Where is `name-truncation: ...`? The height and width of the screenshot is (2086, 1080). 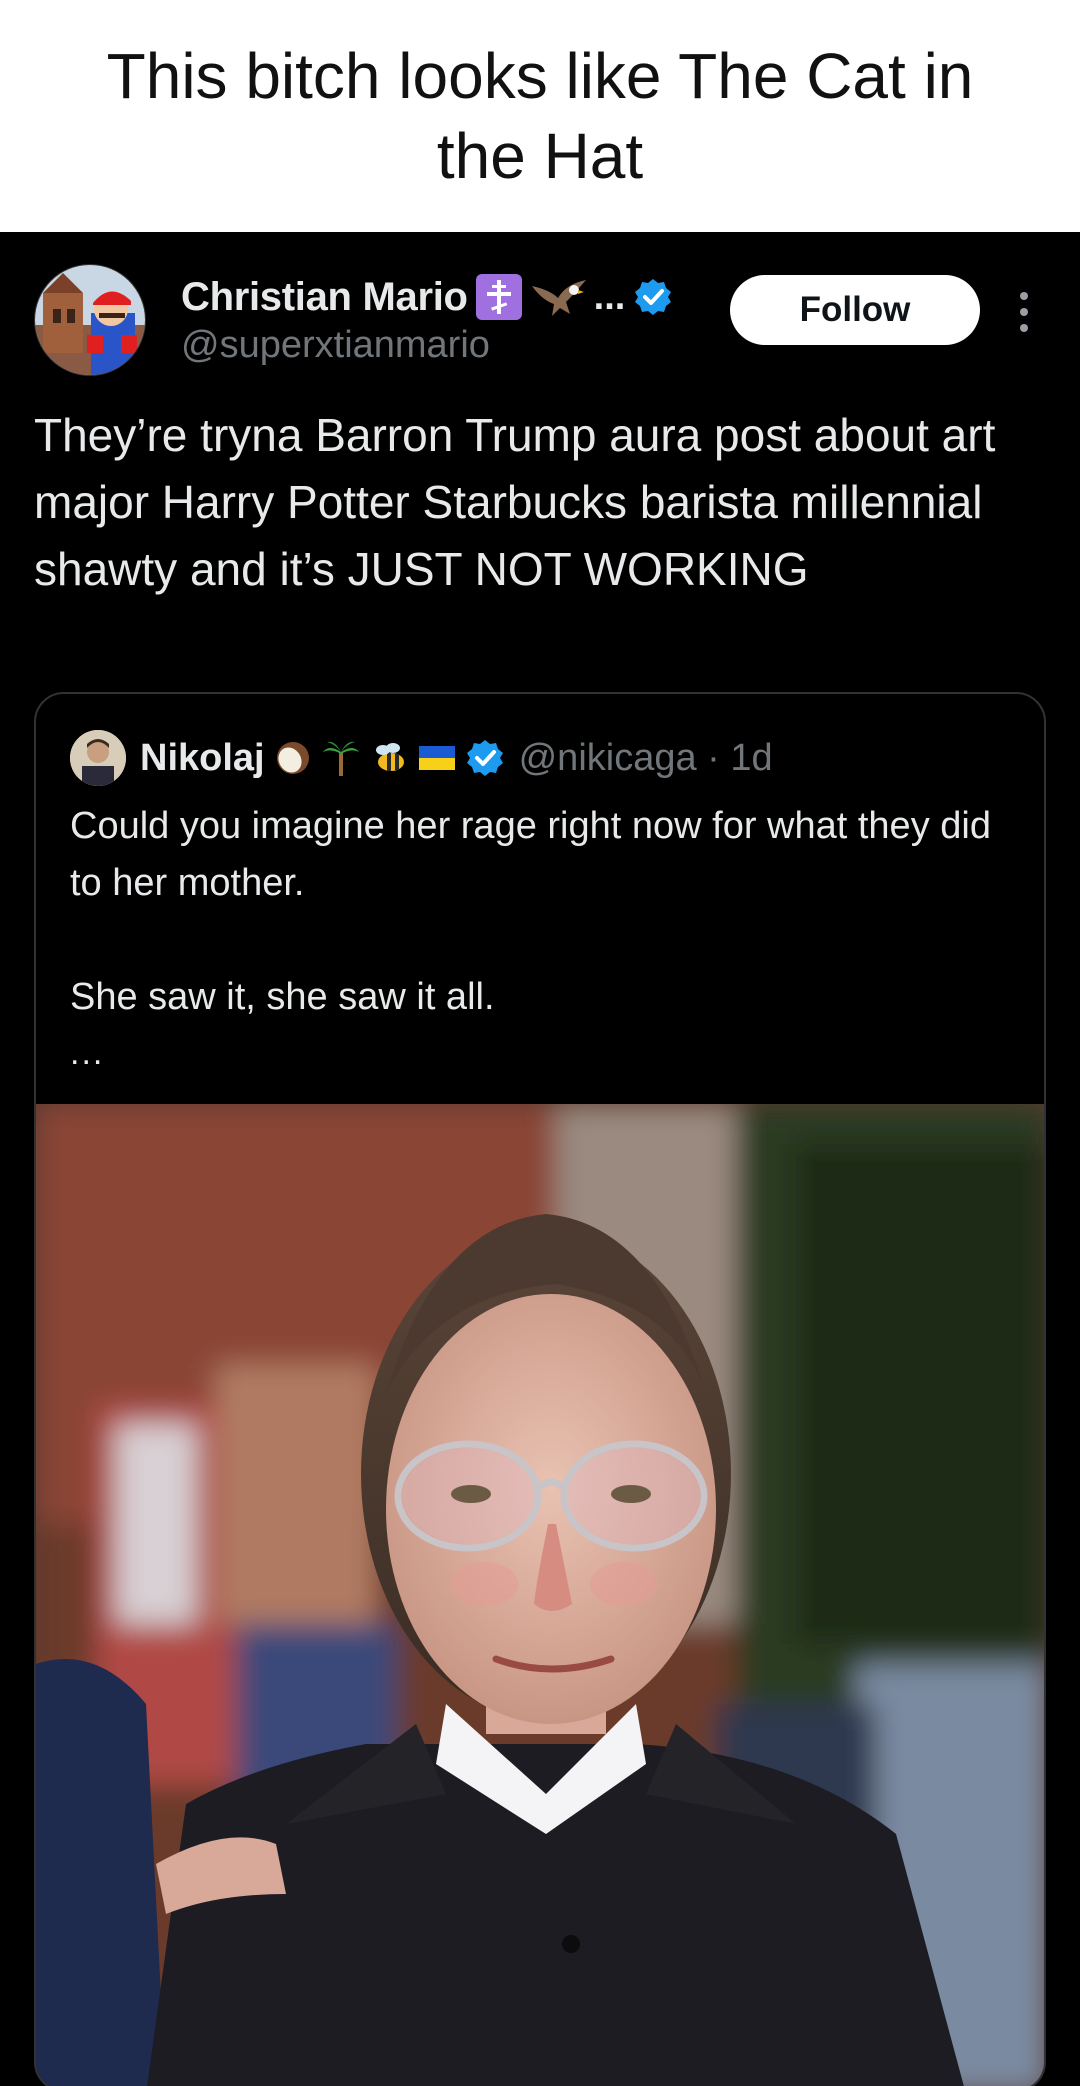 name-truncation: ... is located at coordinates (609, 296).